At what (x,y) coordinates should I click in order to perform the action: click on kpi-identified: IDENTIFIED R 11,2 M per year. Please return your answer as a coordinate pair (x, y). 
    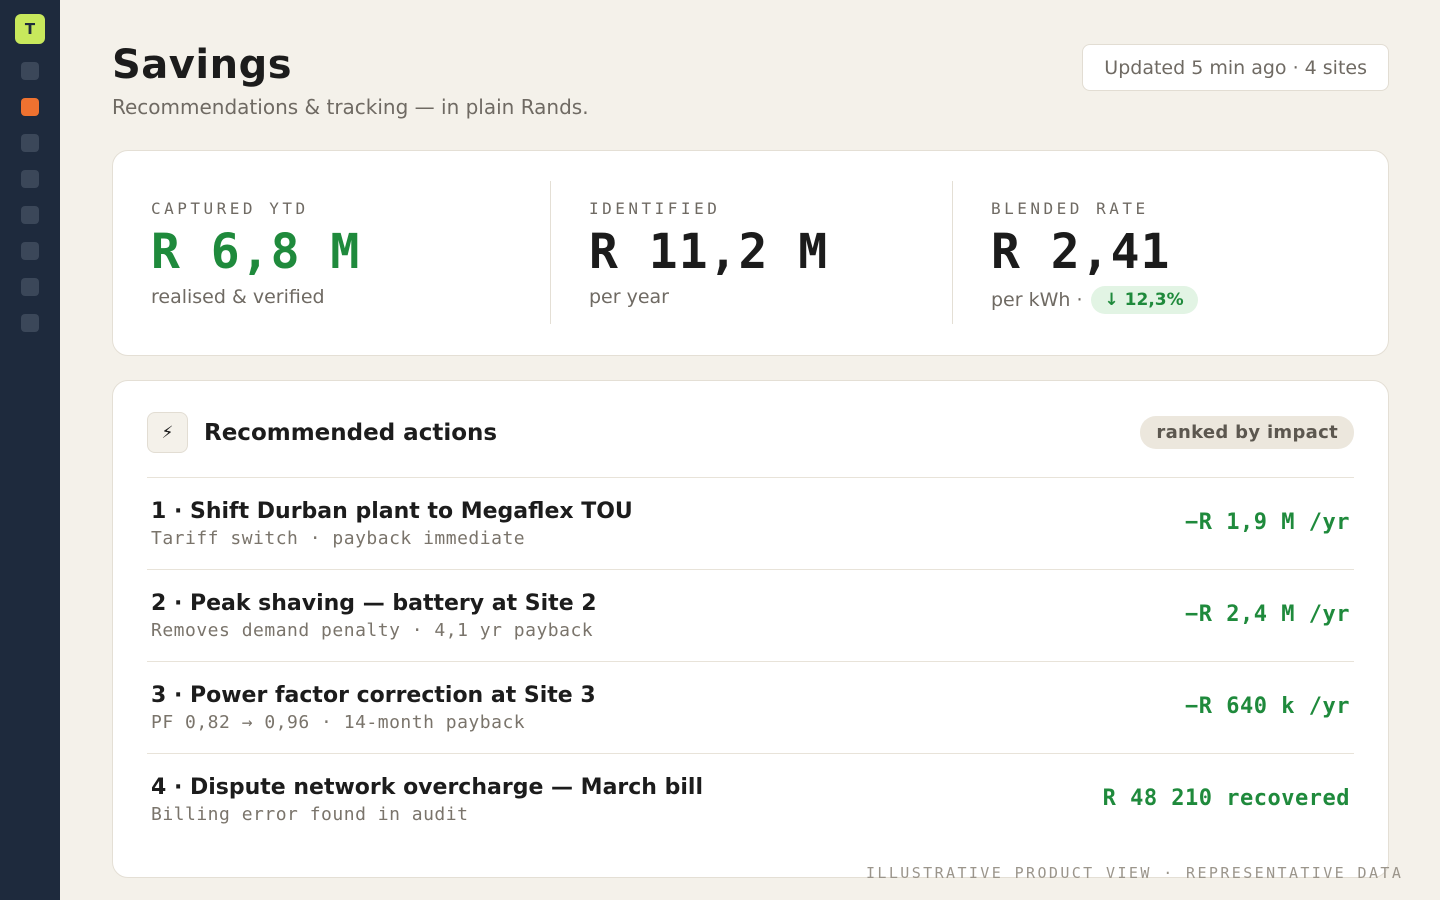
    Looking at the image, I should click on (751, 252).